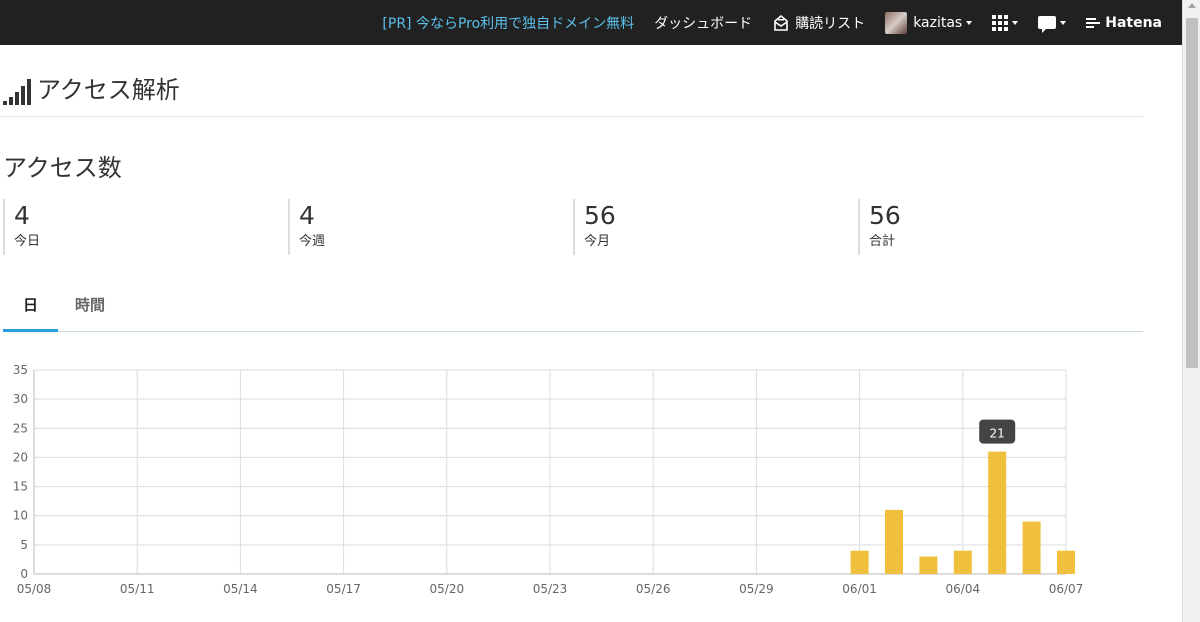 This screenshot has width=1200, height=622. I want to click on hatena-logo-link: Hatena, so click(1124, 22).